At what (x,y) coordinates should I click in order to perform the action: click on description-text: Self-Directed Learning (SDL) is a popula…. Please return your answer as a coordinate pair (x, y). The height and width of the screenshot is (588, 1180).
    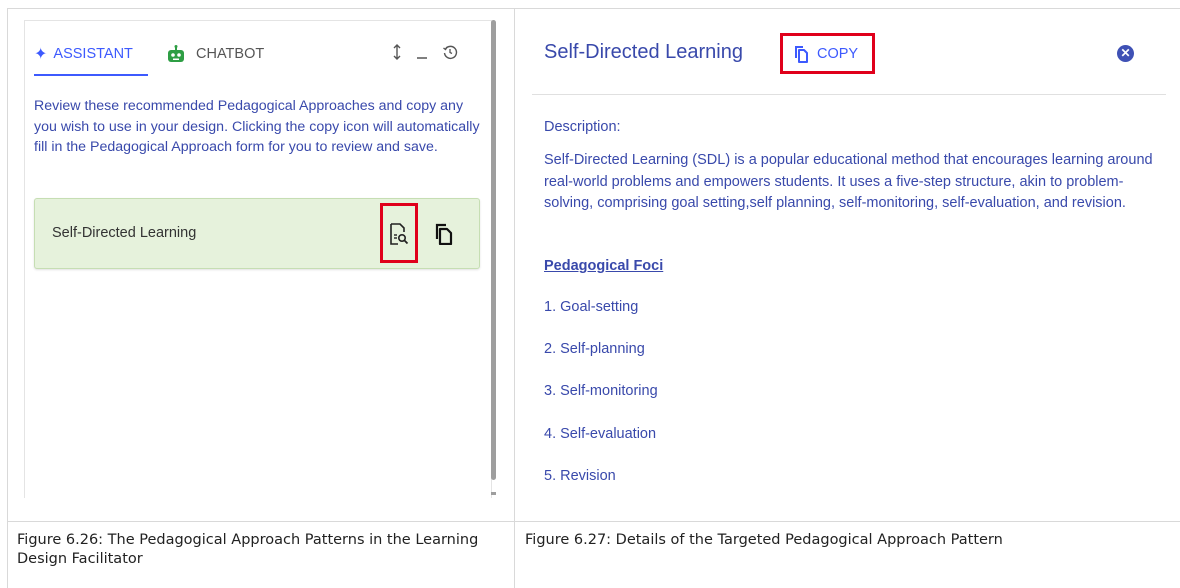
    Looking at the image, I should click on (848, 182).